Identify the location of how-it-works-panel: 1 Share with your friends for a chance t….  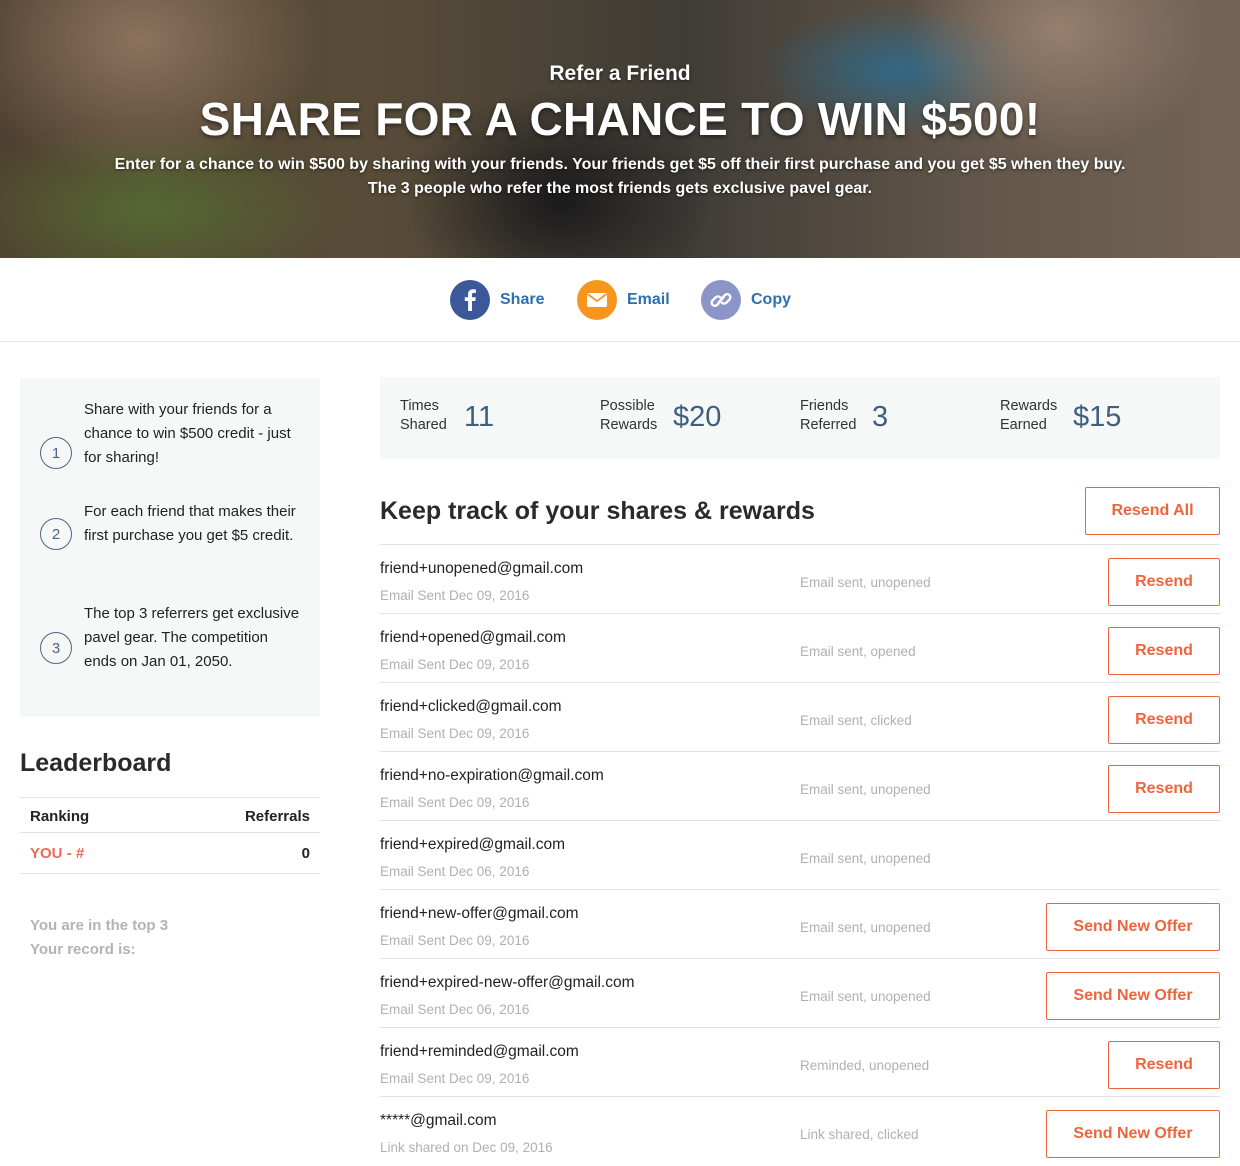
(170, 547).